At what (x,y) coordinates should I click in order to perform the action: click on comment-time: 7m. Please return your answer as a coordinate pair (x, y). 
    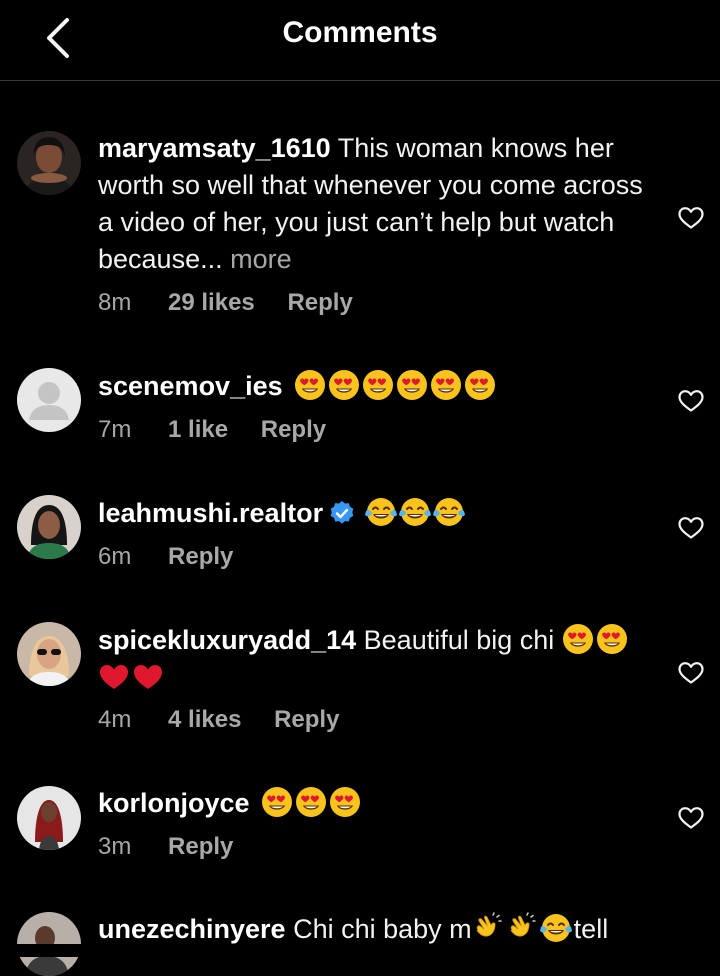
    Looking at the image, I should click on (115, 429).